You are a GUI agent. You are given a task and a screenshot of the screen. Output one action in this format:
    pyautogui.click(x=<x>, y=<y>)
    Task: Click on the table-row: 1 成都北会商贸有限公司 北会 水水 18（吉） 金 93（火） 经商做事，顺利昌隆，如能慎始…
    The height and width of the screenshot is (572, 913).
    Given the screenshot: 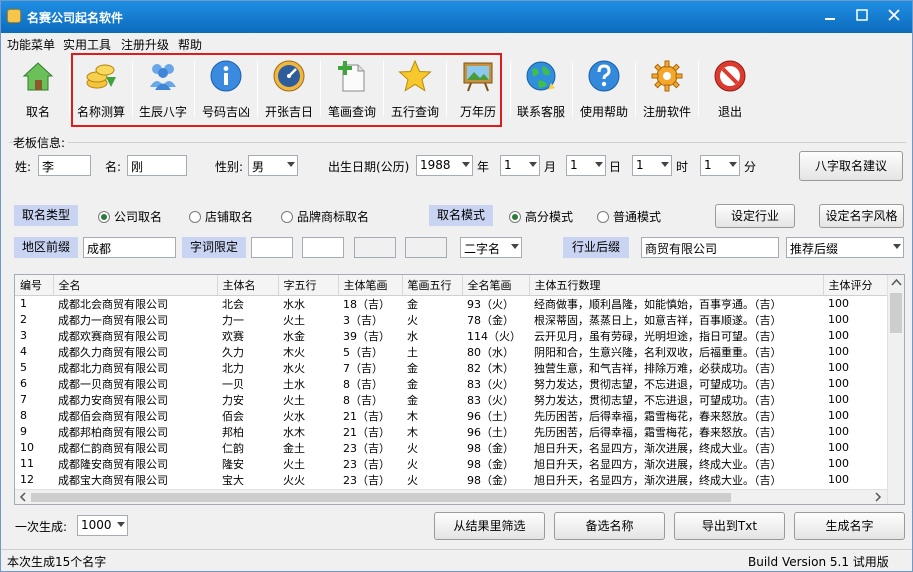 What is the action you would take?
    pyautogui.click(x=452, y=303)
    